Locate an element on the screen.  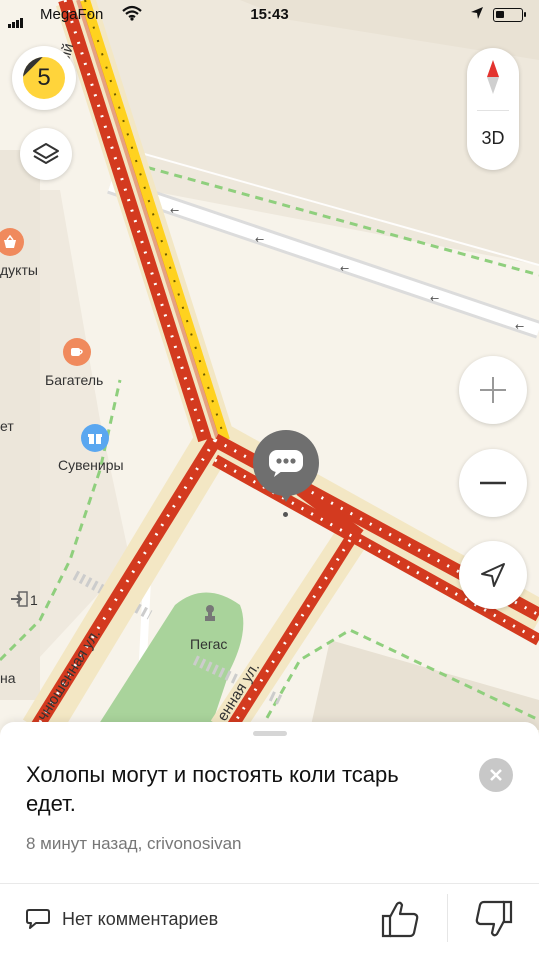
compass-icon is located at coordinates (493, 77).